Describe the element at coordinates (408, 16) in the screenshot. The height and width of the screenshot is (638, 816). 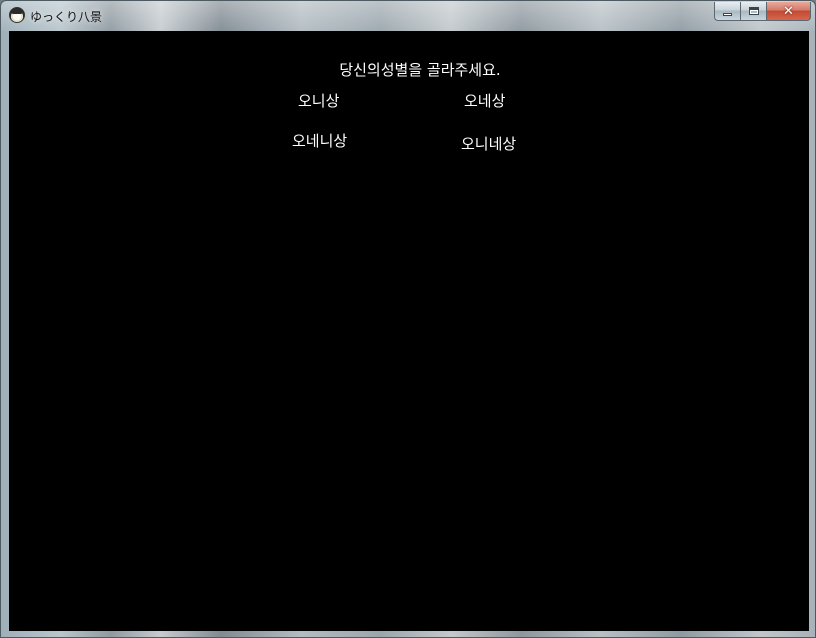
I see `title-bar: ゆっくり八景 ✕` at that location.